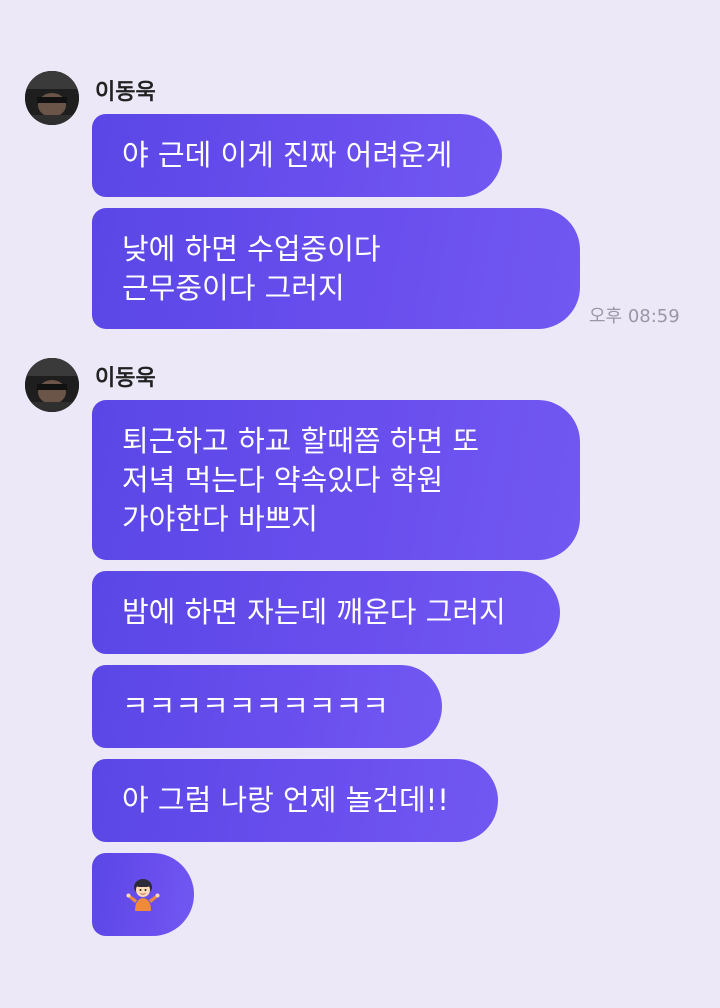  Describe the element at coordinates (220, 518) in the screenshot. I see `message-line: 가야한다 바쁘지` at that location.